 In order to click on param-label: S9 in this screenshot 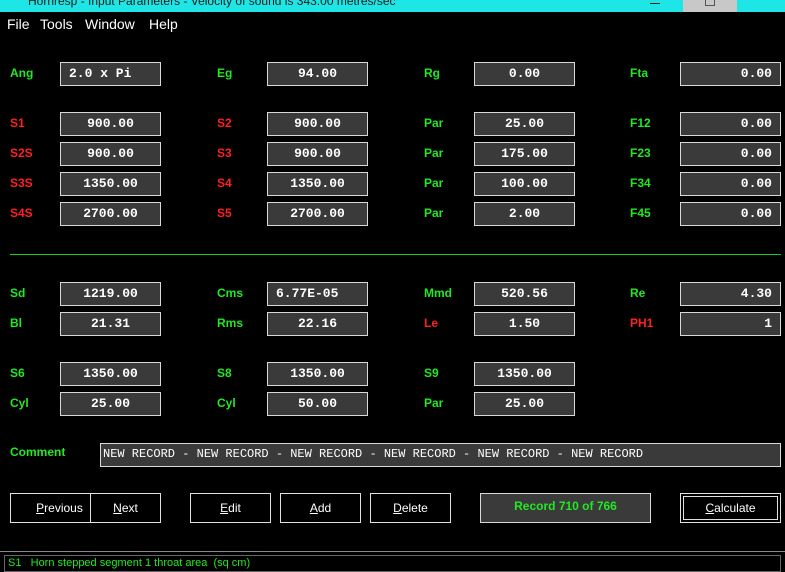, I will do `click(431, 373)`.